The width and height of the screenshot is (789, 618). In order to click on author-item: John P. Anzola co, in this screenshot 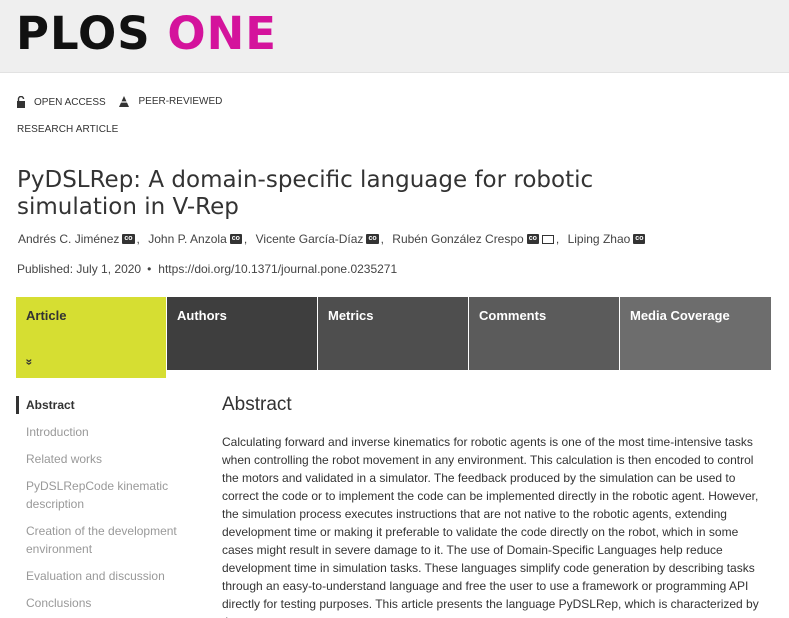, I will do `click(200, 239)`.